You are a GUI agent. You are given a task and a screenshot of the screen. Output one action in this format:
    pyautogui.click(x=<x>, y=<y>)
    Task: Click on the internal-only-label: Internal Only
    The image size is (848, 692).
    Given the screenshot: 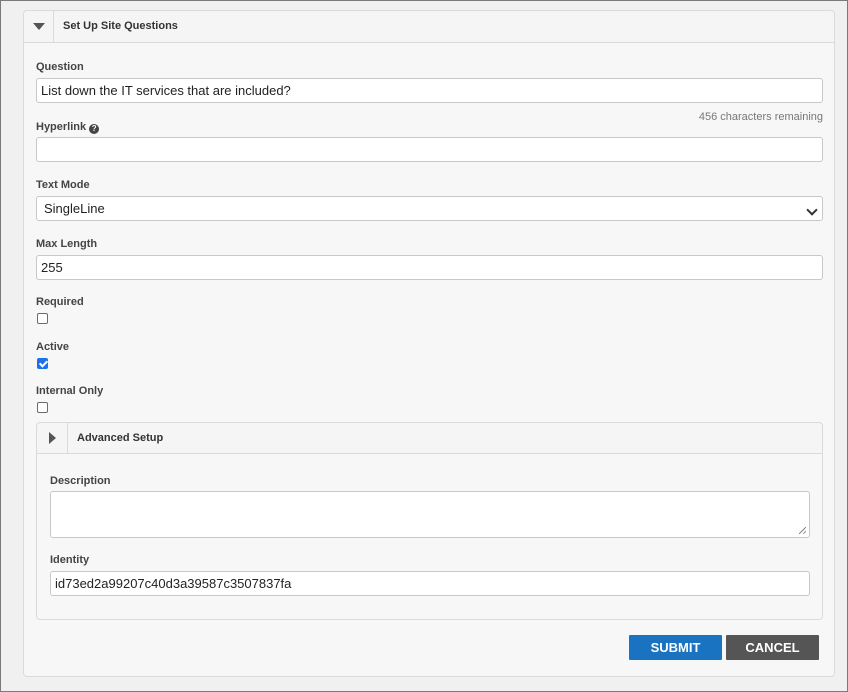 What is the action you would take?
    pyautogui.click(x=70, y=391)
    